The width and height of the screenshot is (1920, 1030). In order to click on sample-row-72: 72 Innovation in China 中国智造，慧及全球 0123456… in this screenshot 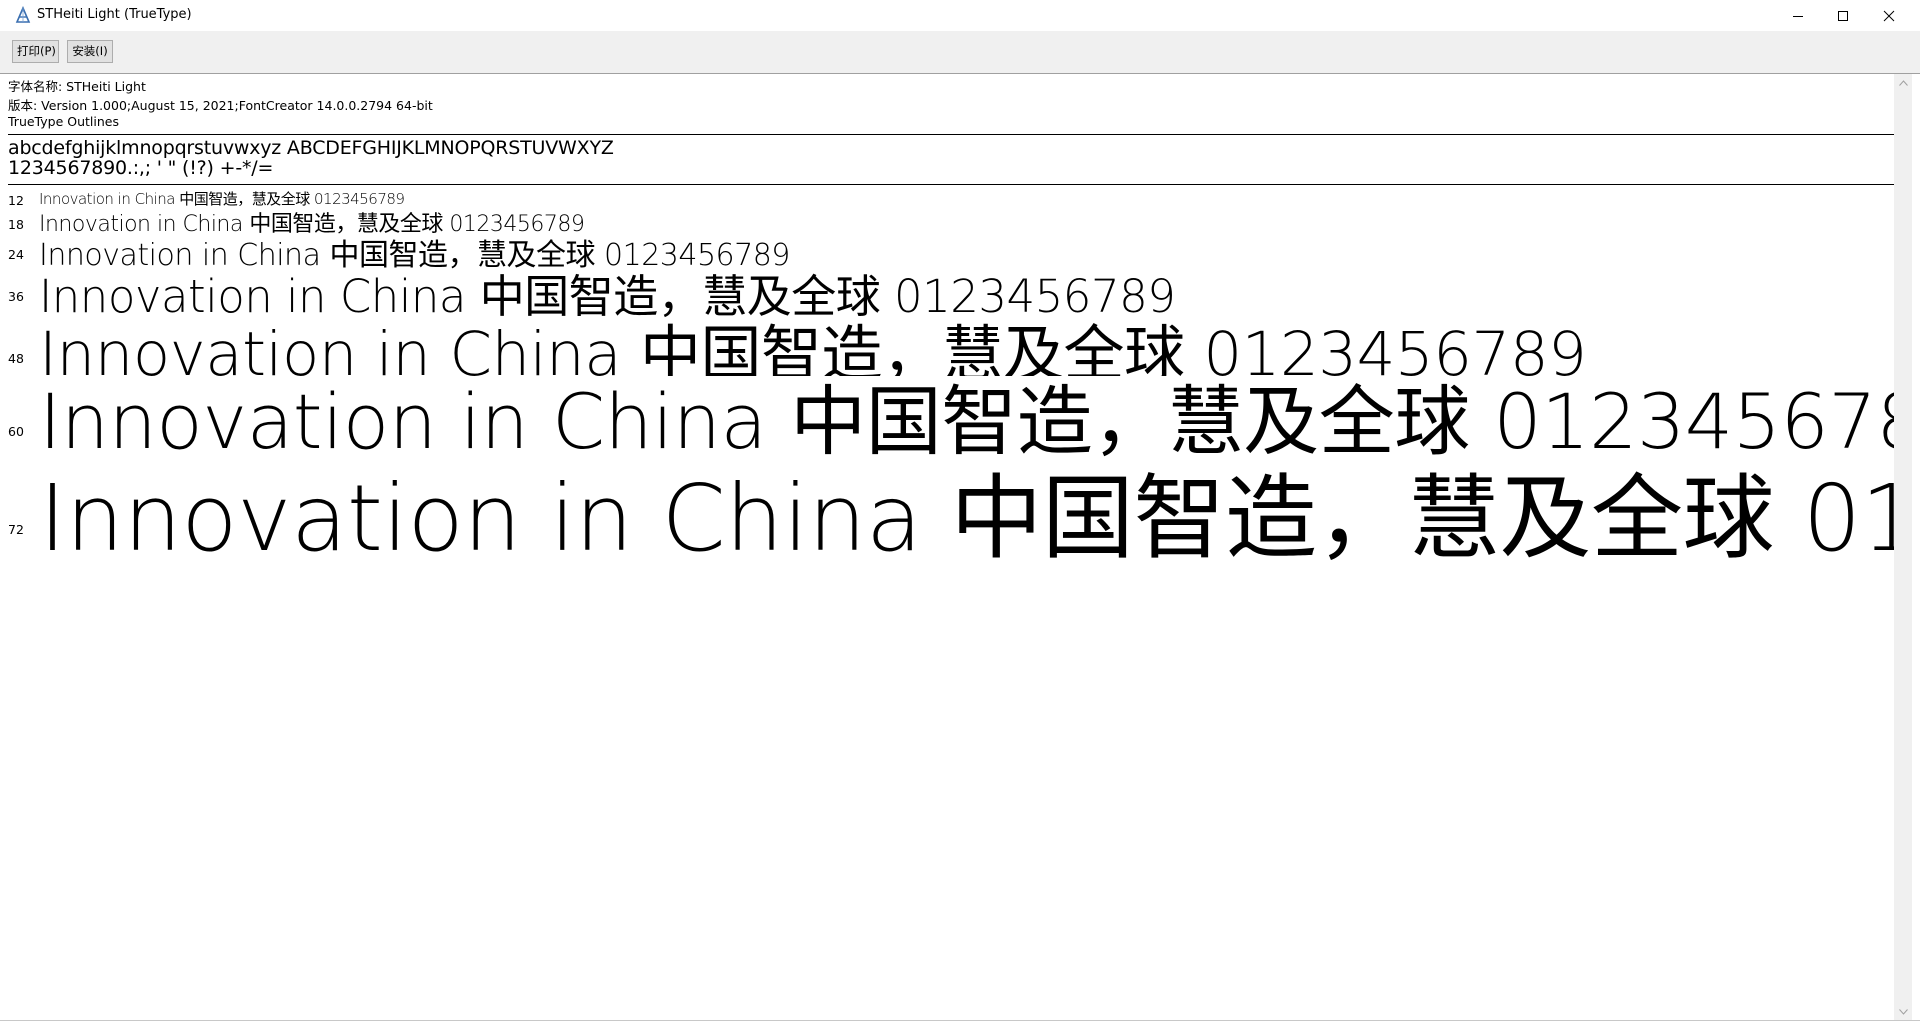, I will do `click(951, 505)`.